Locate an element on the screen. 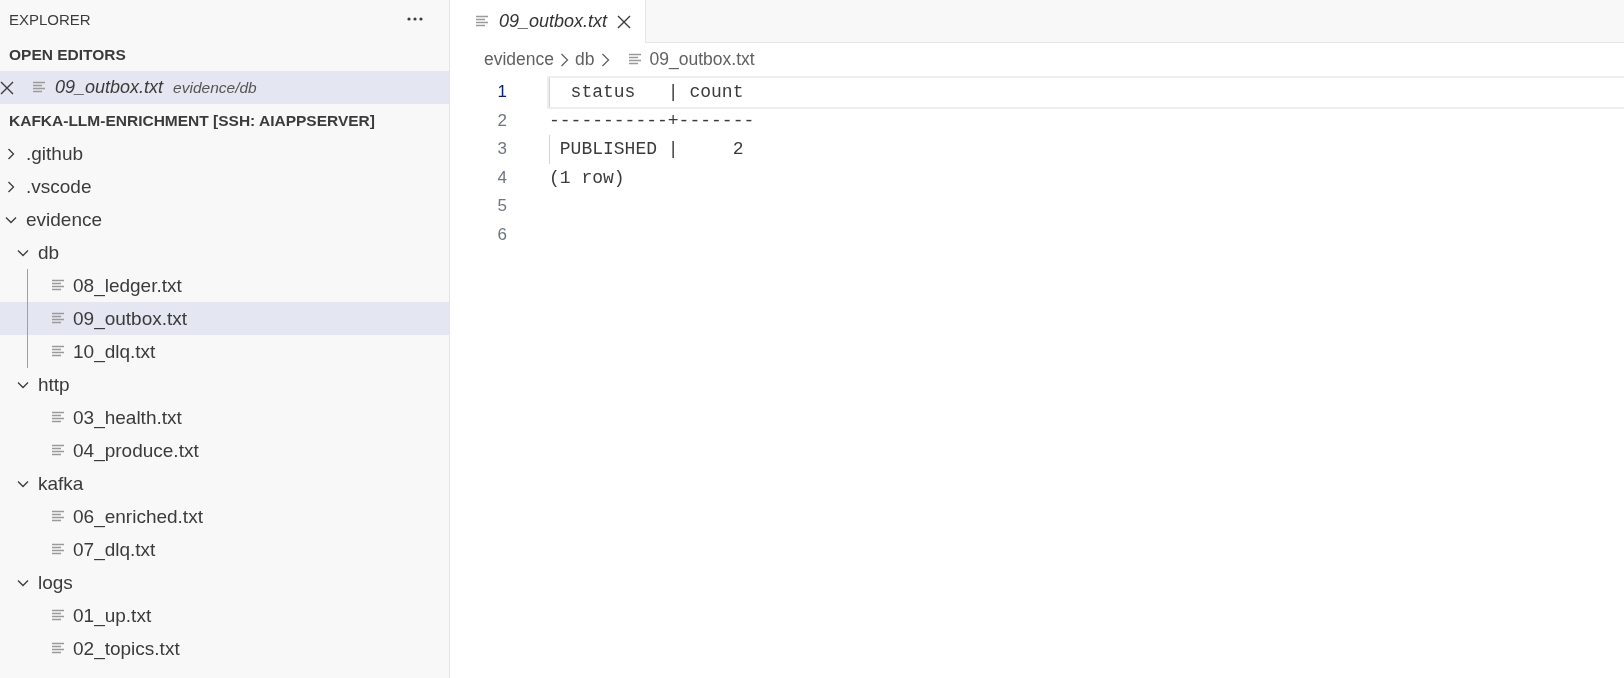 The width and height of the screenshot is (1624, 678). open-editor-item: 09_outbox.txt evidence/db is located at coordinates (224, 87).